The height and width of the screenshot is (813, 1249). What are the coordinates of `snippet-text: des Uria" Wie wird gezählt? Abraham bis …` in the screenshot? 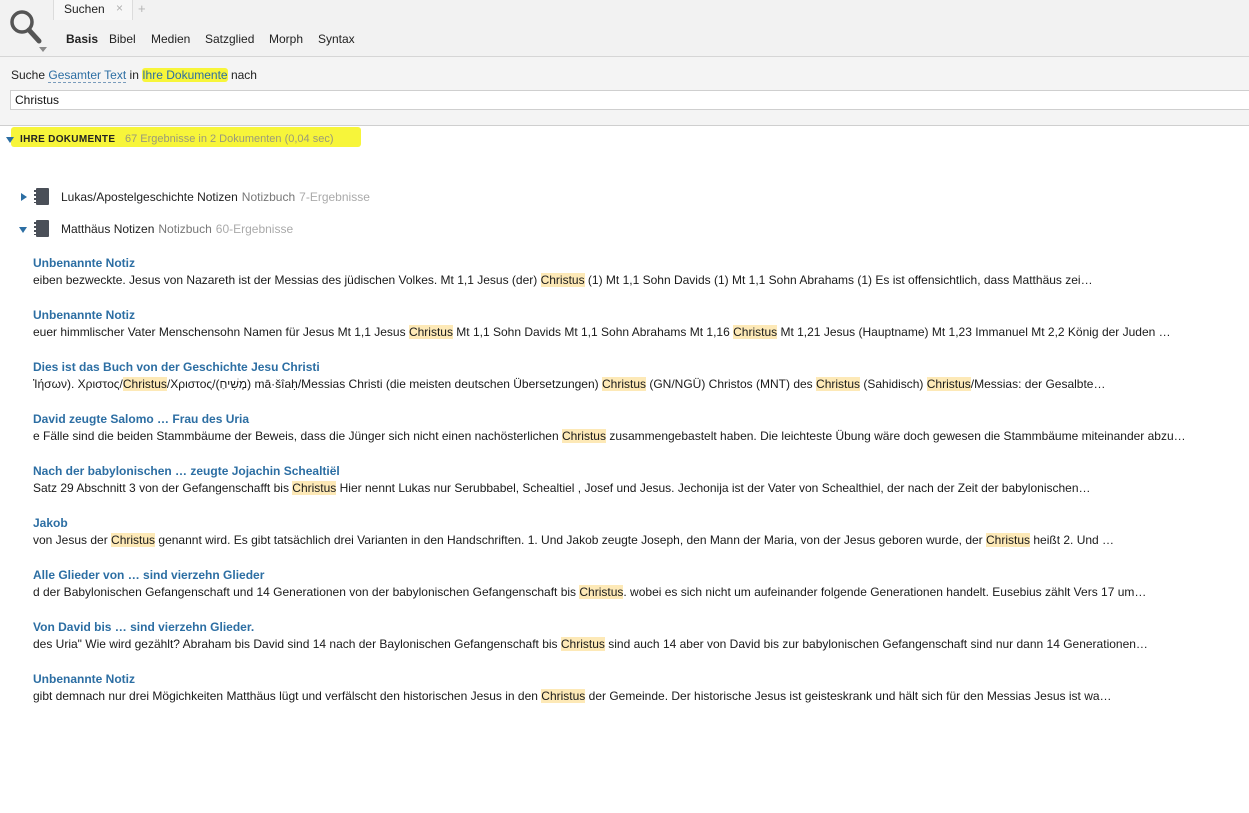 It's located at (297, 644).